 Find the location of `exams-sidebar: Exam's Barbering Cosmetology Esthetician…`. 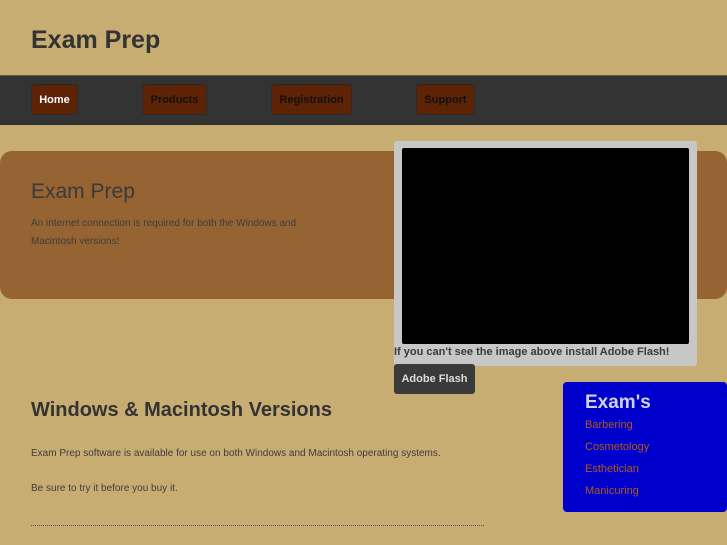

exams-sidebar: Exam's Barbering Cosmetology Esthetician… is located at coordinates (645, 447).